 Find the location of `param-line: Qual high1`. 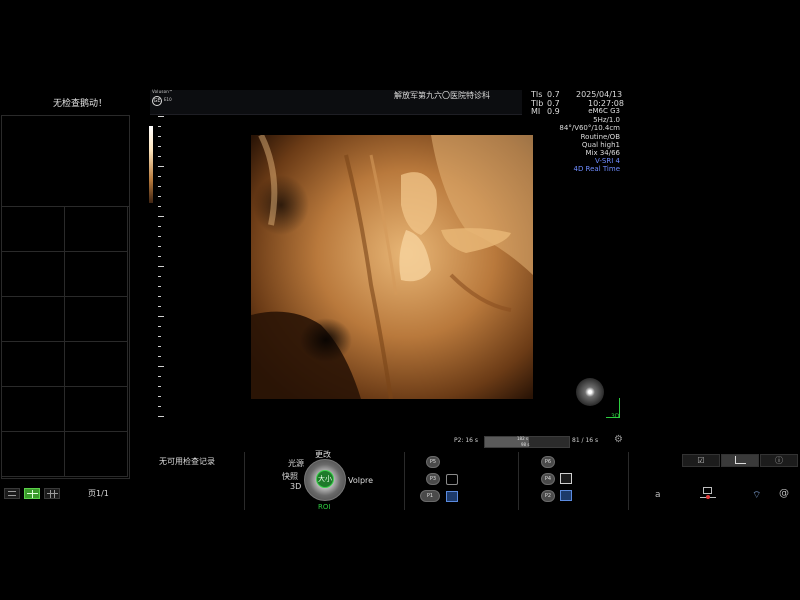

param-line: Qual high1 is located at coordinates (600, 144).